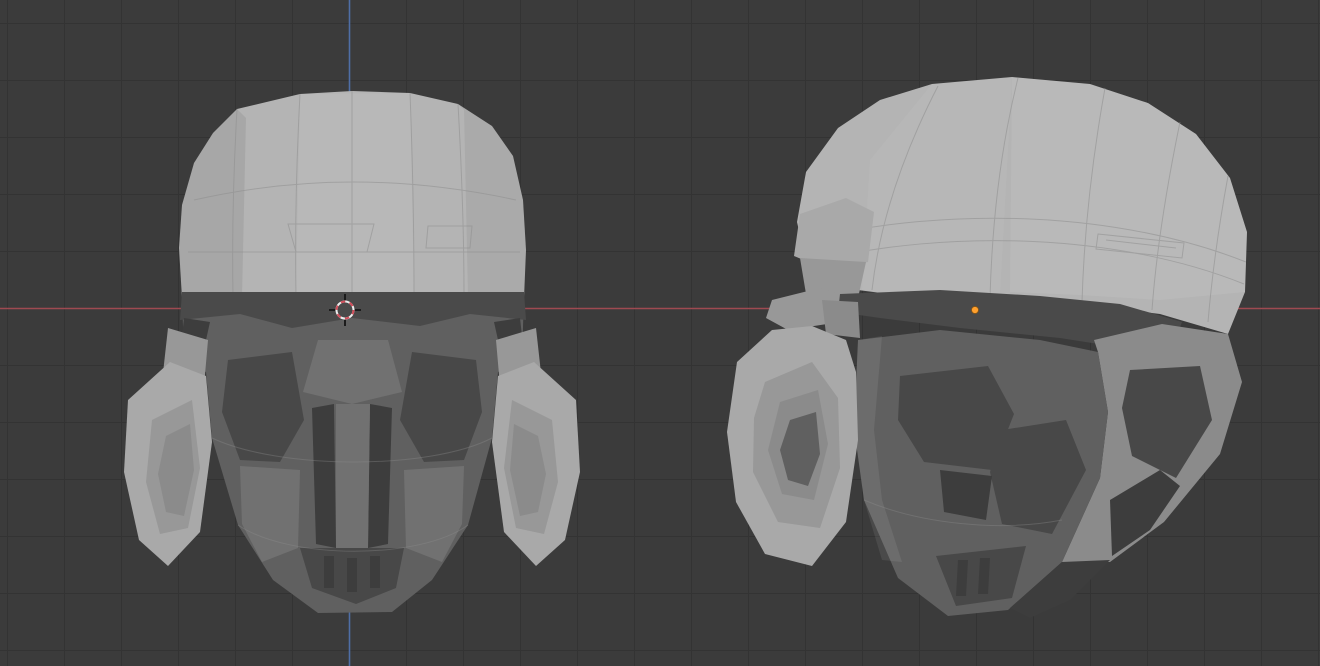 Image resolution: width=1320 pixels, height=666 pixels. What do you see at coordinates (353, 476) in the screenshot?
I see `helmet-front-center-column` at bounding box center [353, 476].